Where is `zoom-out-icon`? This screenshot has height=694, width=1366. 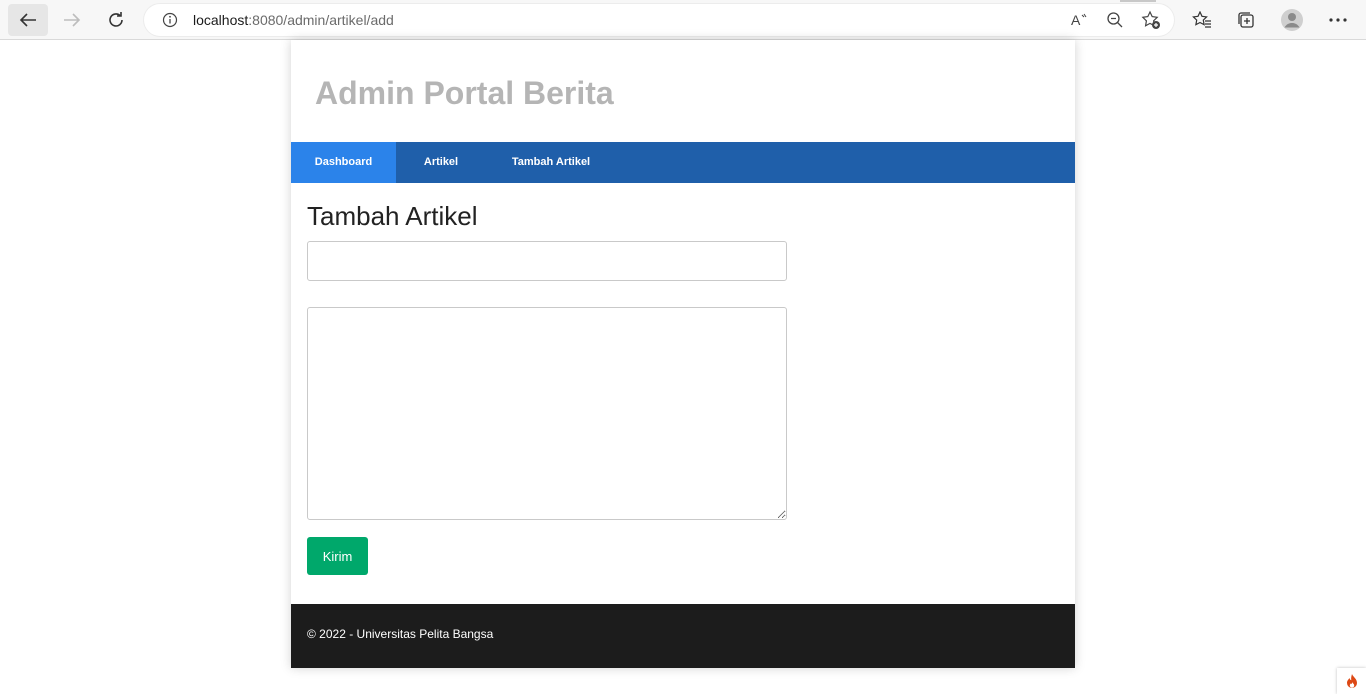
zoom-out-icon is located at coordinates (1115, 20).